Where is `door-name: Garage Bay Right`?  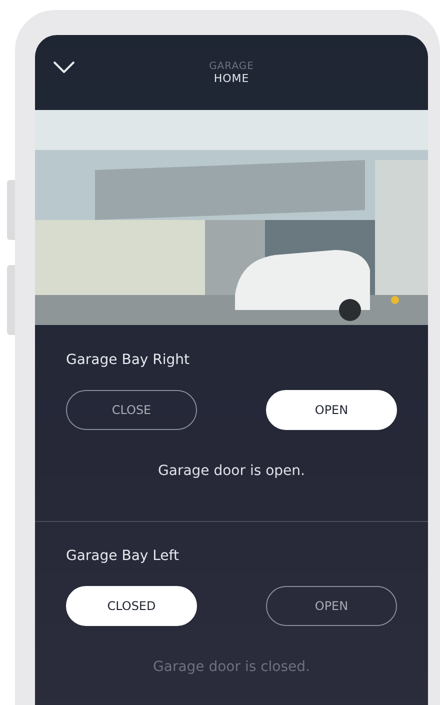 door-name: Garage Bay Right is located at coordinates (128, 360).